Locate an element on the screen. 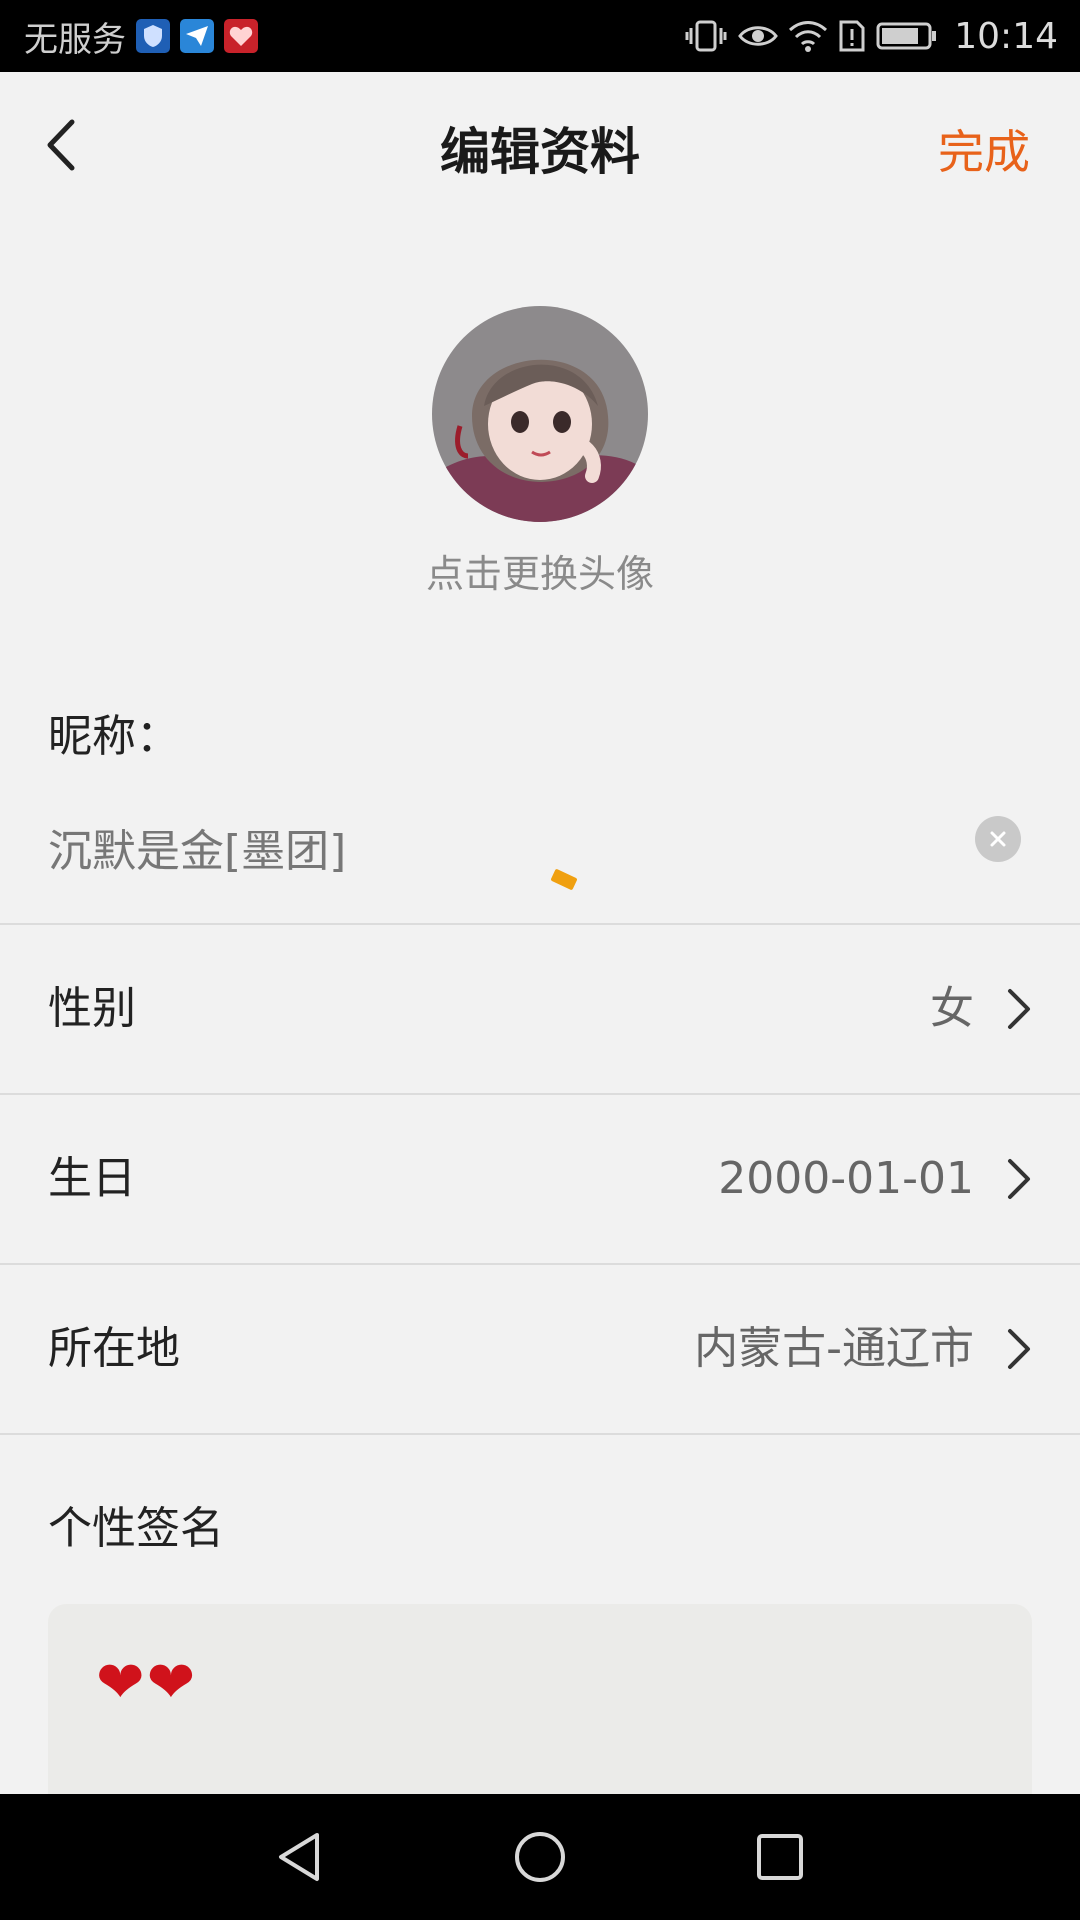  location-value: 内蒙古-通辽市 is located at coordinates (834, 1348).